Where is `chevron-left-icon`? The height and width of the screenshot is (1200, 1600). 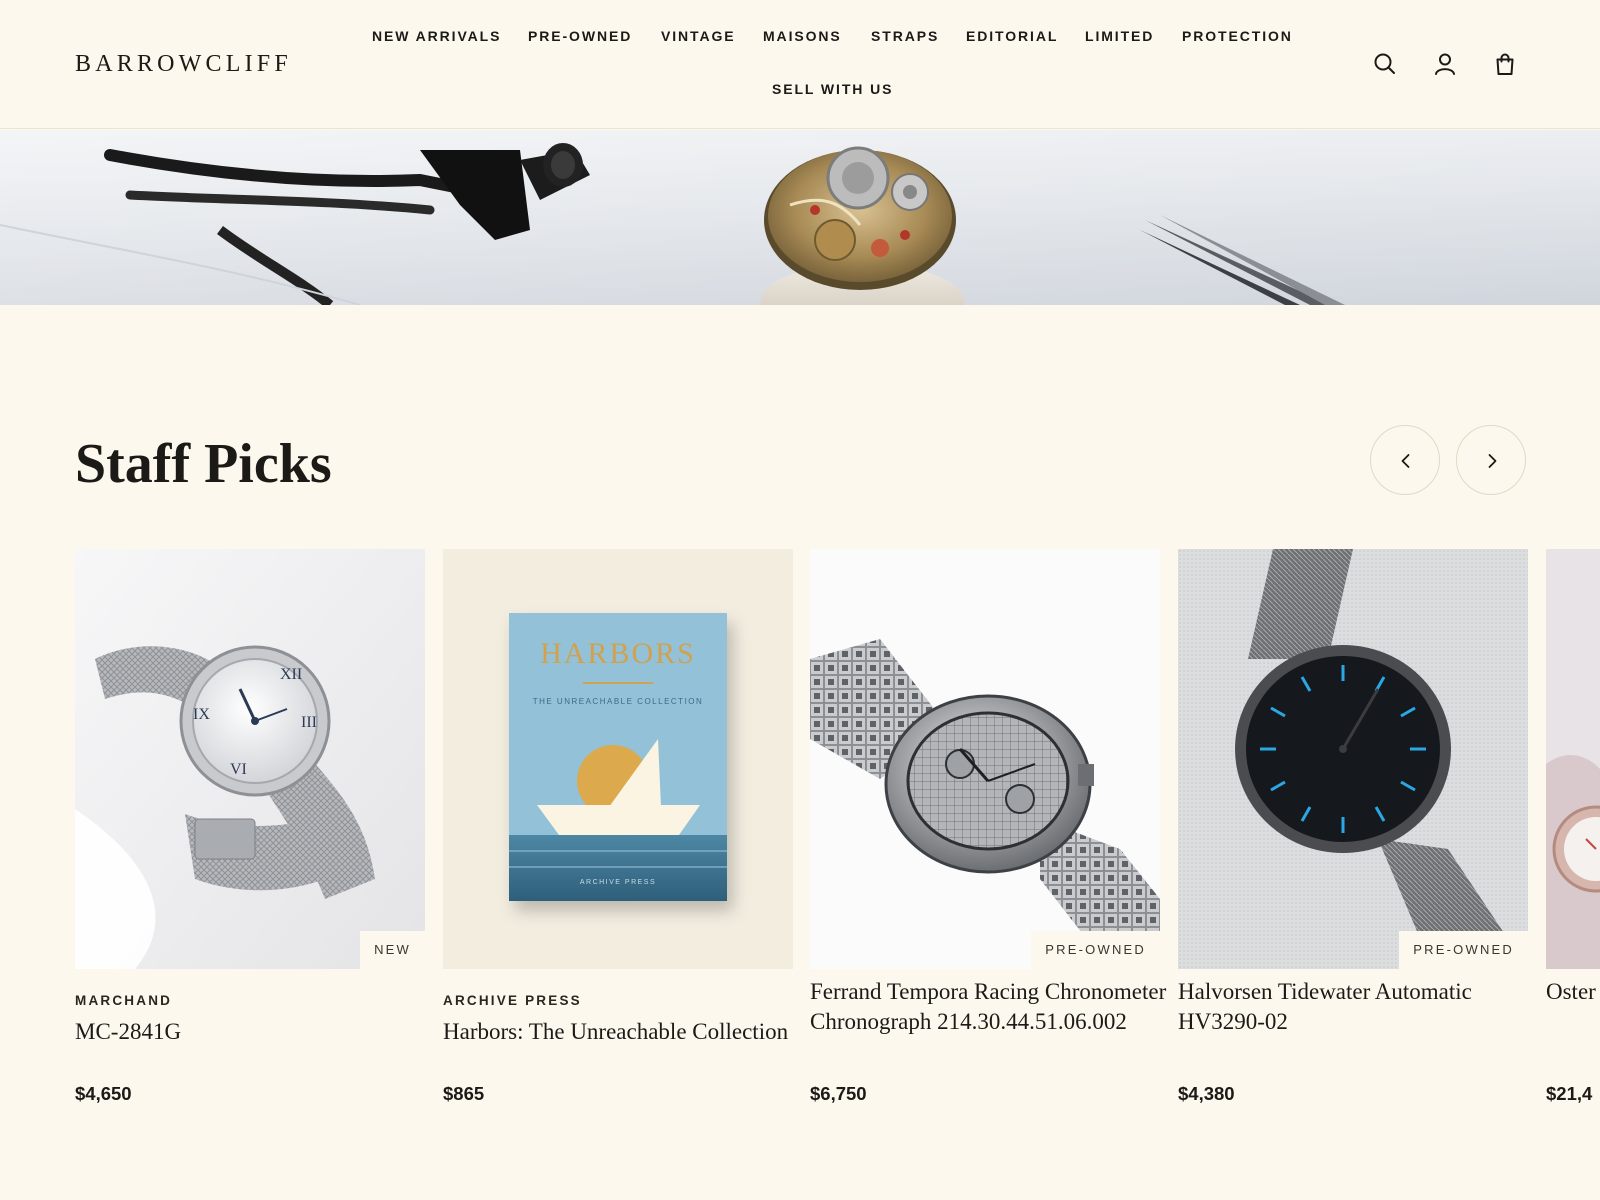
chevron-left-icon is located at coordinates (1405, 461).